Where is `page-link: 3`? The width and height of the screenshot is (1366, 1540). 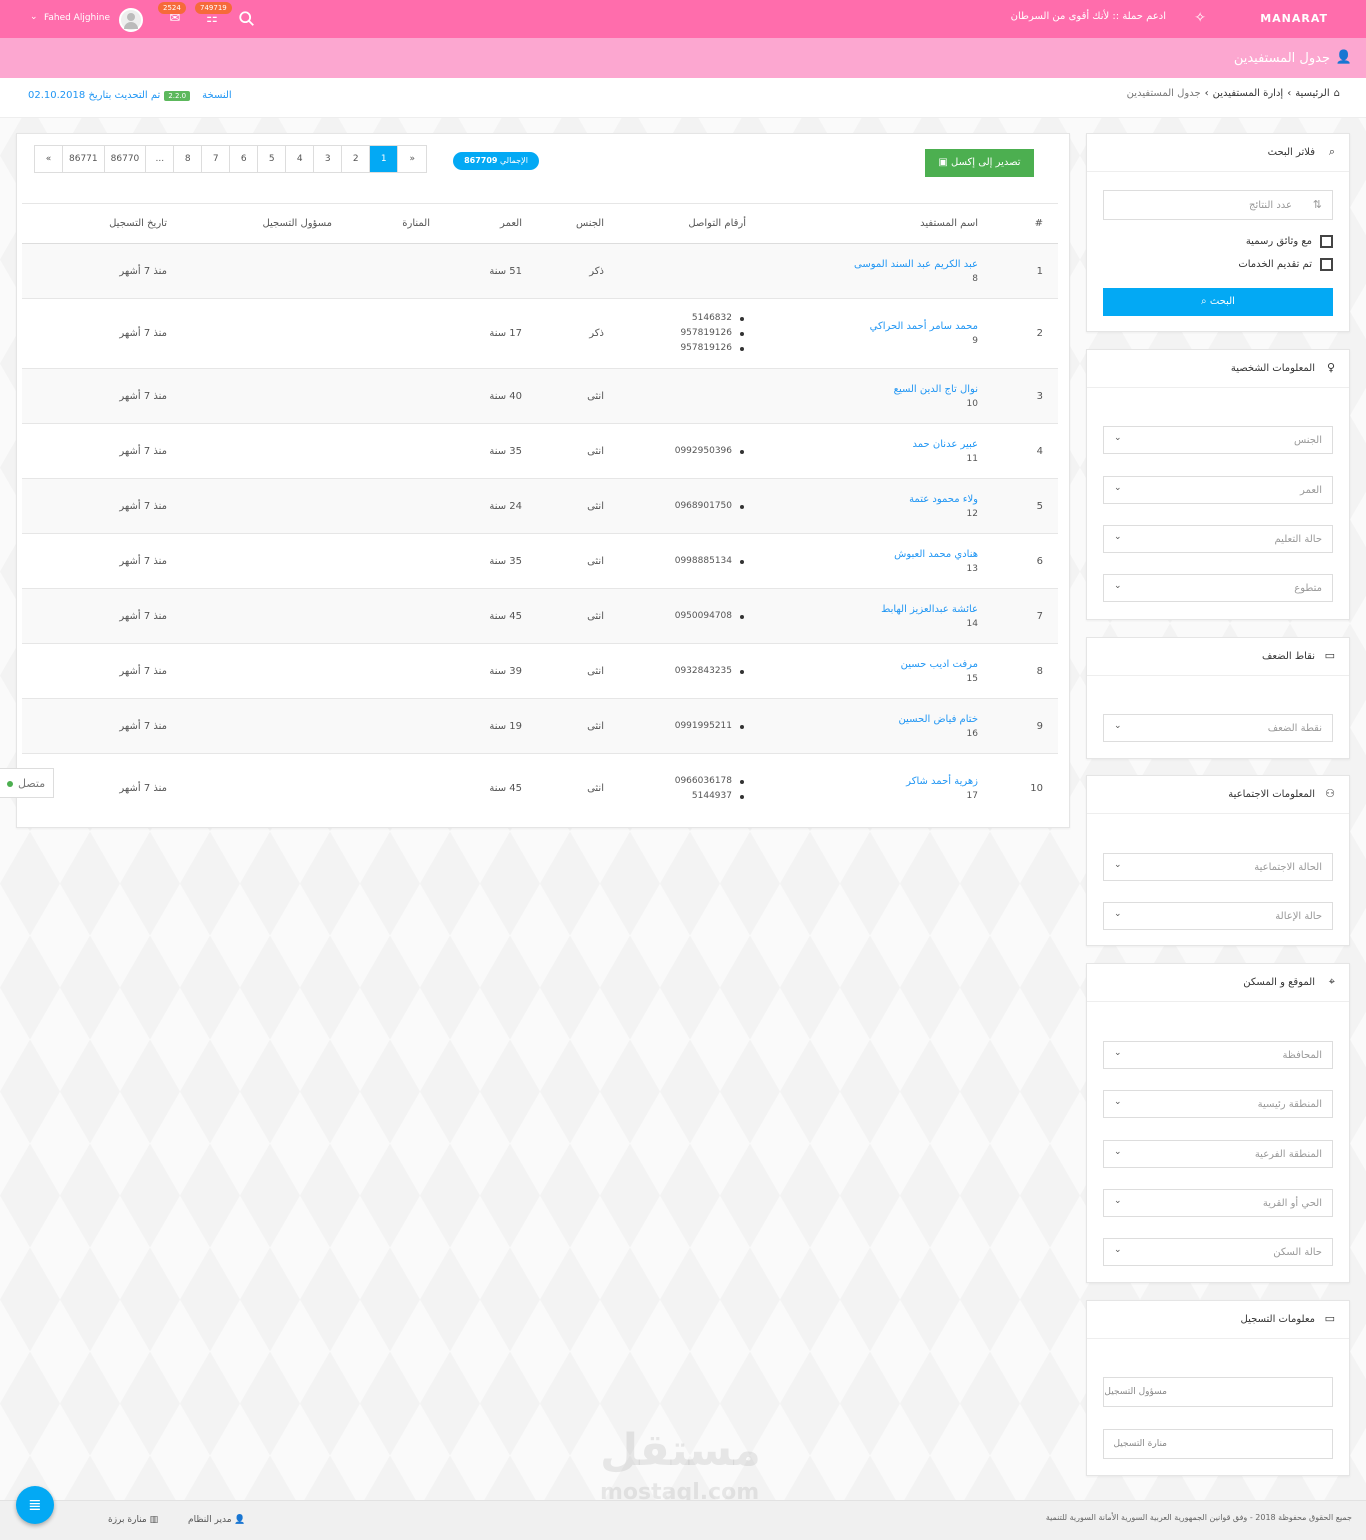
page-link: 3 is located at coordinates (328, 159).